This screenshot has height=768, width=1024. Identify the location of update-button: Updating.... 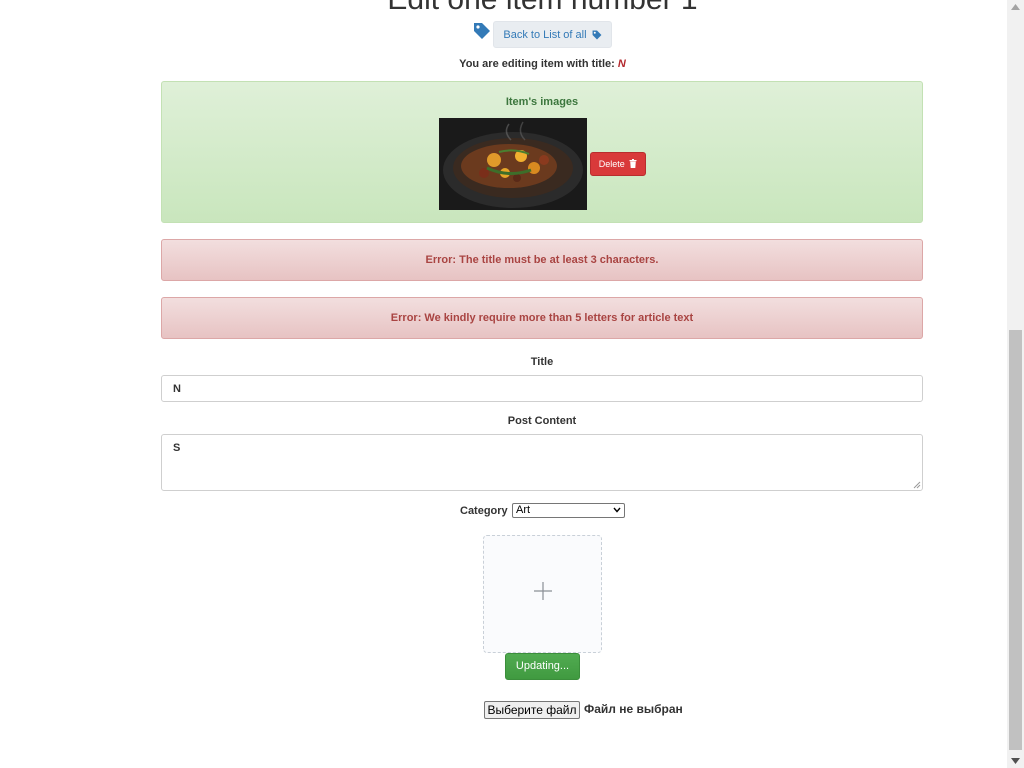
(542, 666).